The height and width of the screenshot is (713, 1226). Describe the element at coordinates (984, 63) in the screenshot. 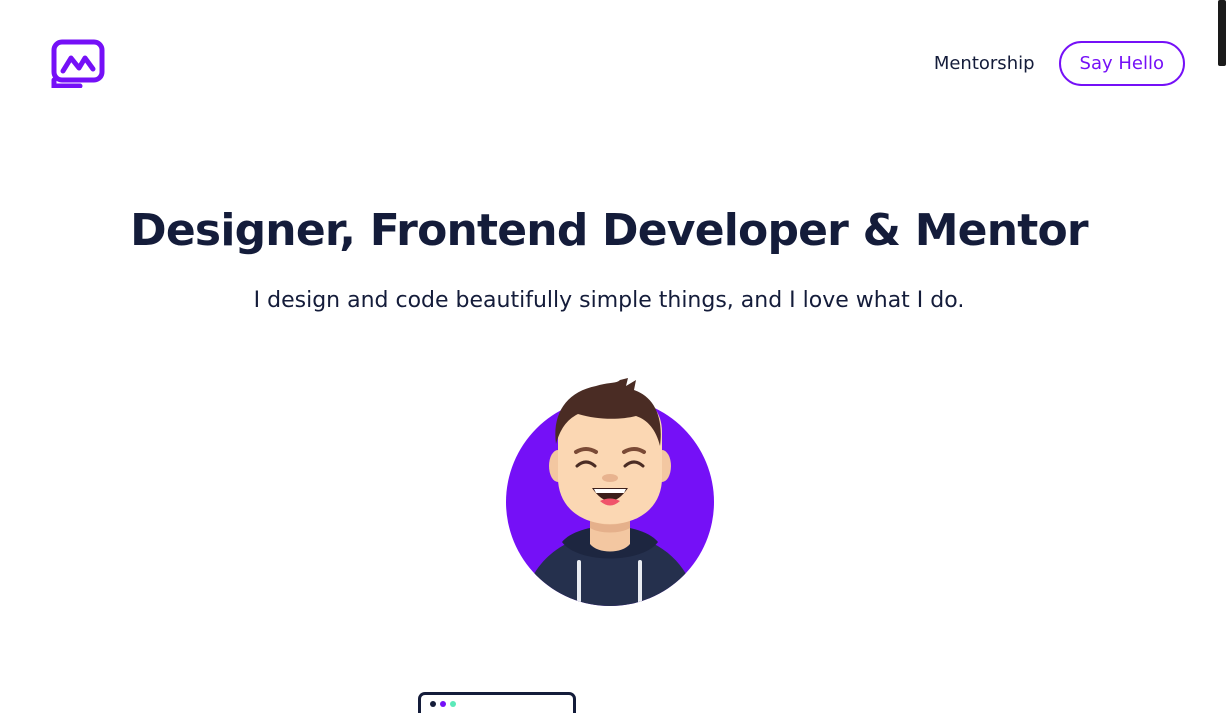

I see `mentorship-link: Mentorship` at that location.